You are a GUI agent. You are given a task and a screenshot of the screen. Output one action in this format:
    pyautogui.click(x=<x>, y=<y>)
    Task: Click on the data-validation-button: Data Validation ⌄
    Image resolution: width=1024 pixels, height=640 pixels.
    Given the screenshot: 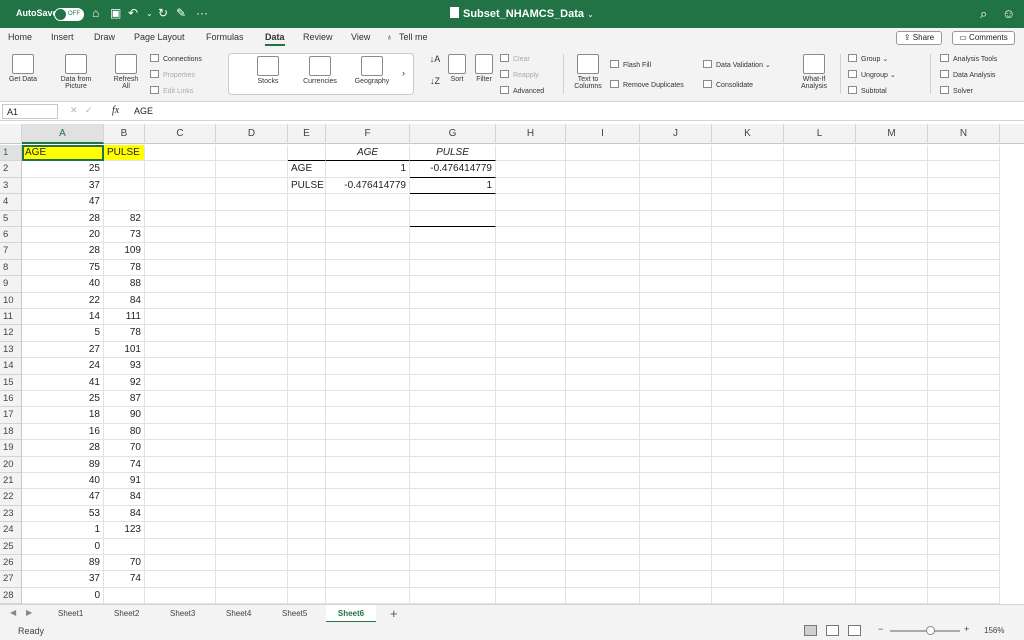 What is the action you would take?
    pyautogui.click(x=737, y=64)
    